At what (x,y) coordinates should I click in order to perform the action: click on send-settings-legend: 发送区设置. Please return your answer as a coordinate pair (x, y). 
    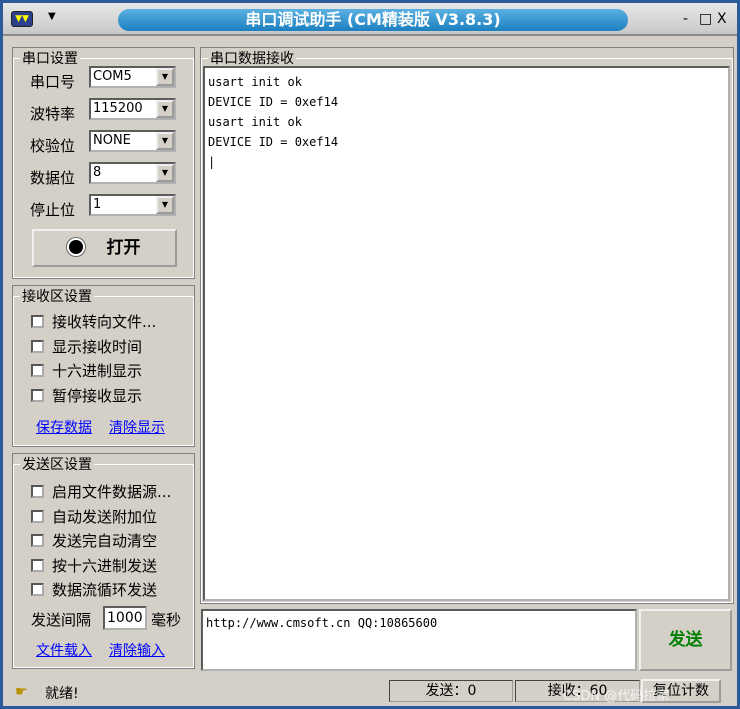
    Looking at the image, I should click on (57, 465).